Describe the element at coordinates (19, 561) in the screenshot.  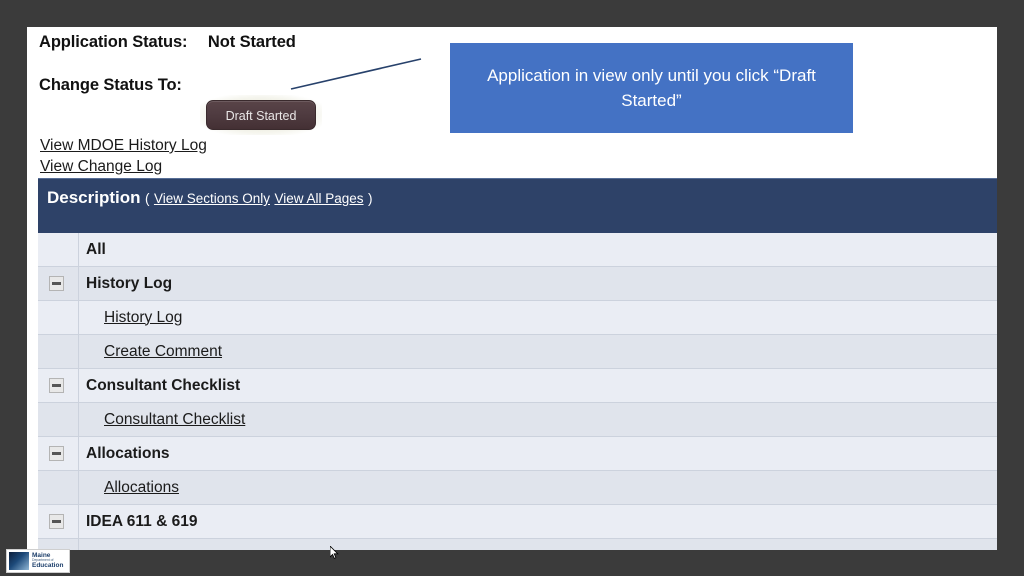
I see `maine-doe-logo-mark-icon` at that location.